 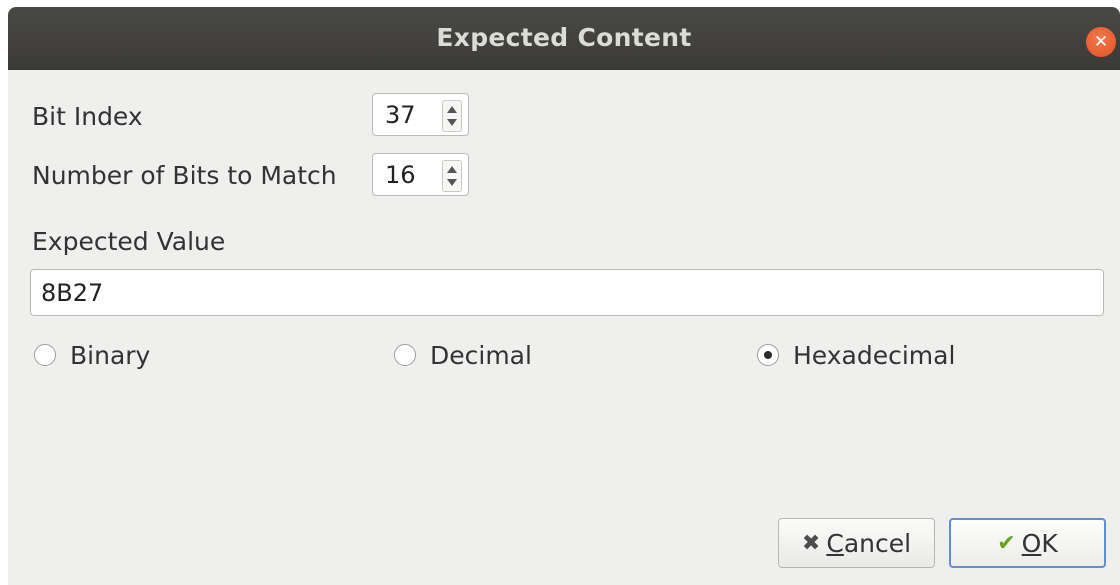 What do you see at coordinates (110, 355) in the screenshot?
I see `radio-binary-label: Binary` at bounding box center [110, 355].